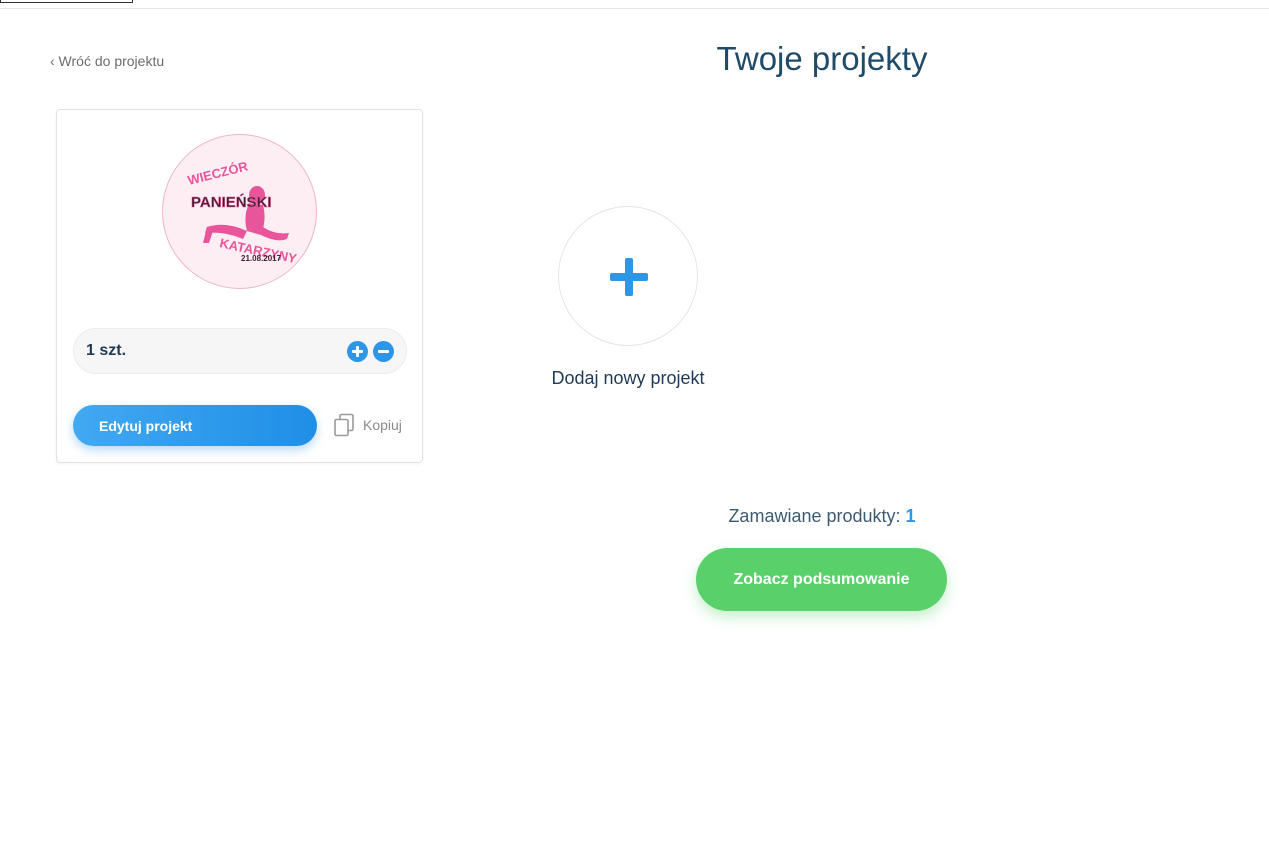 This screenshot has width=1269, height=868. I want to click on copy-label: Kopiuj, so click(382, 425).